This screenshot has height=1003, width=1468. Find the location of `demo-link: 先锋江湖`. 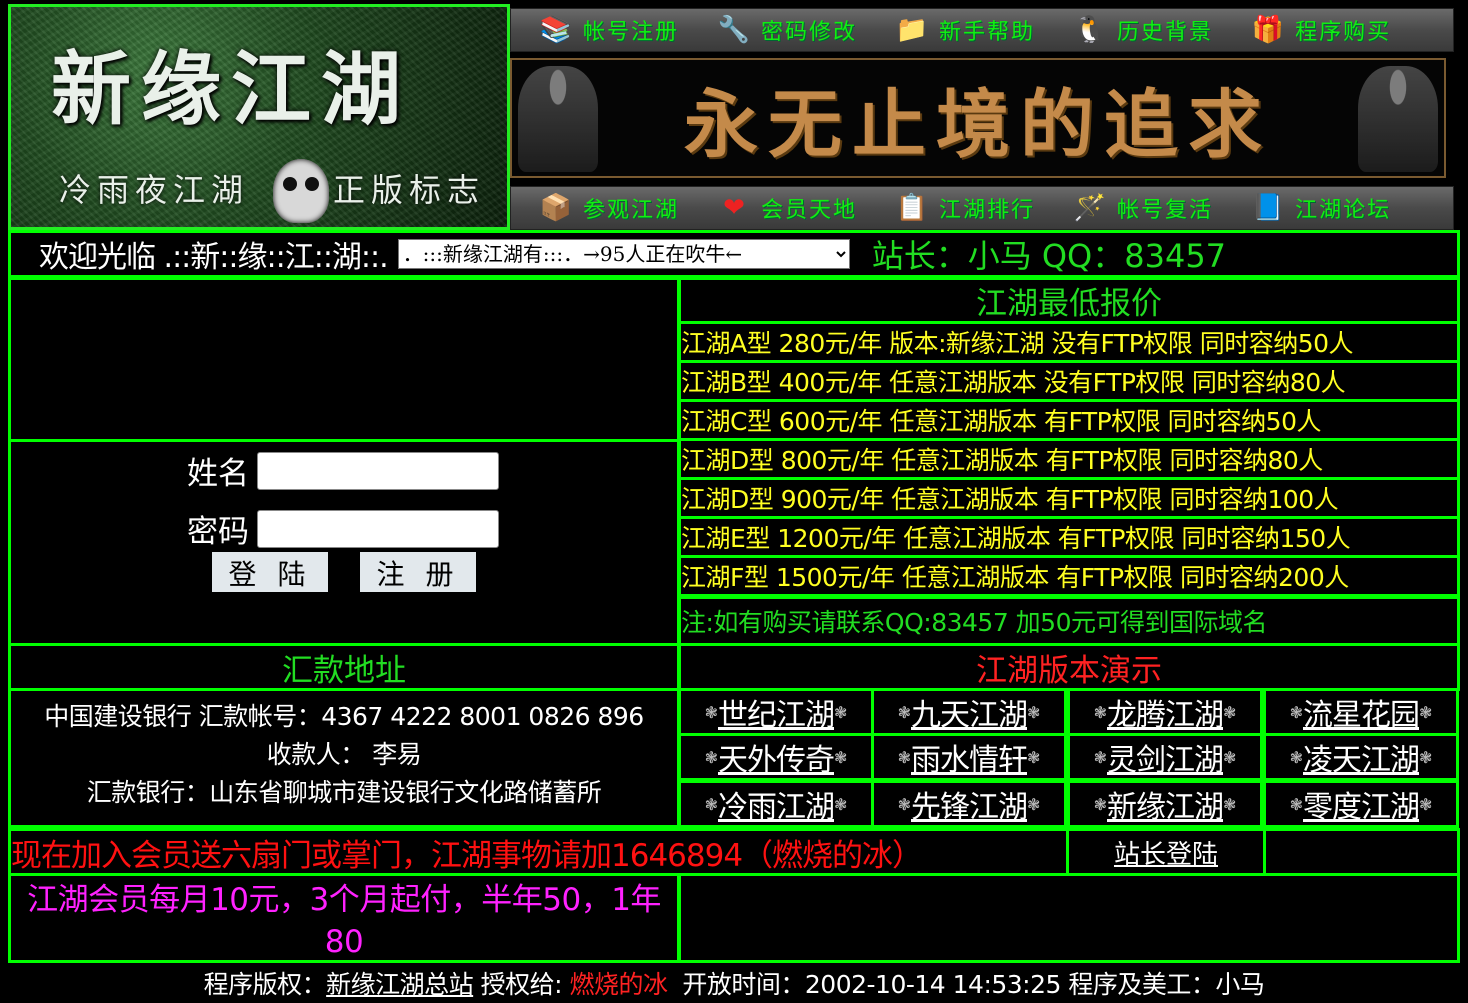

demo-link: 先锋江湖 is located at coordinates (969, 804).